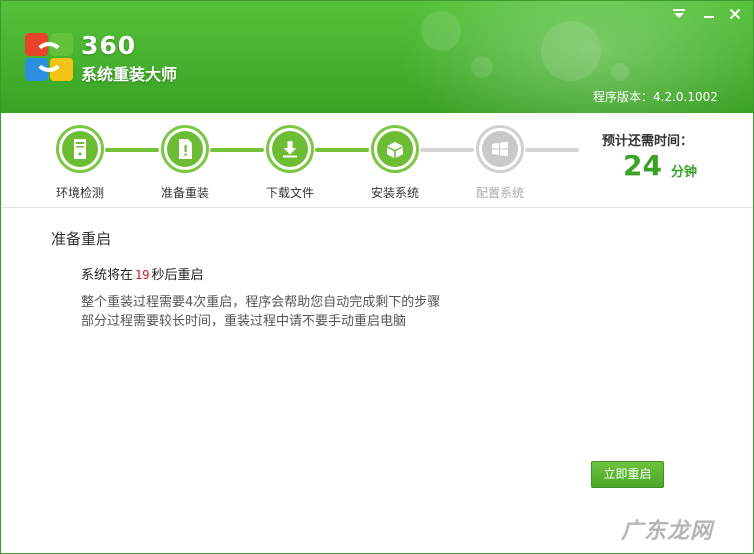  Describe the element at coordinates (109, 45) in the screenshot. I see `brand-number: 360` at that location.